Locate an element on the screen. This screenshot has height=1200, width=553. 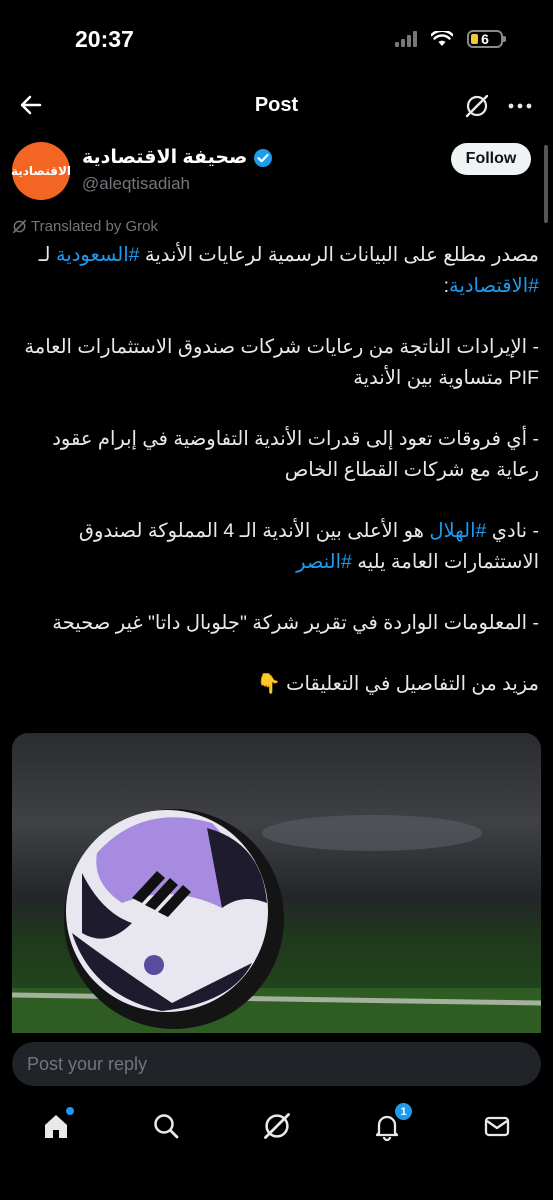
mail-icon is located at coordinates (497, 1126).